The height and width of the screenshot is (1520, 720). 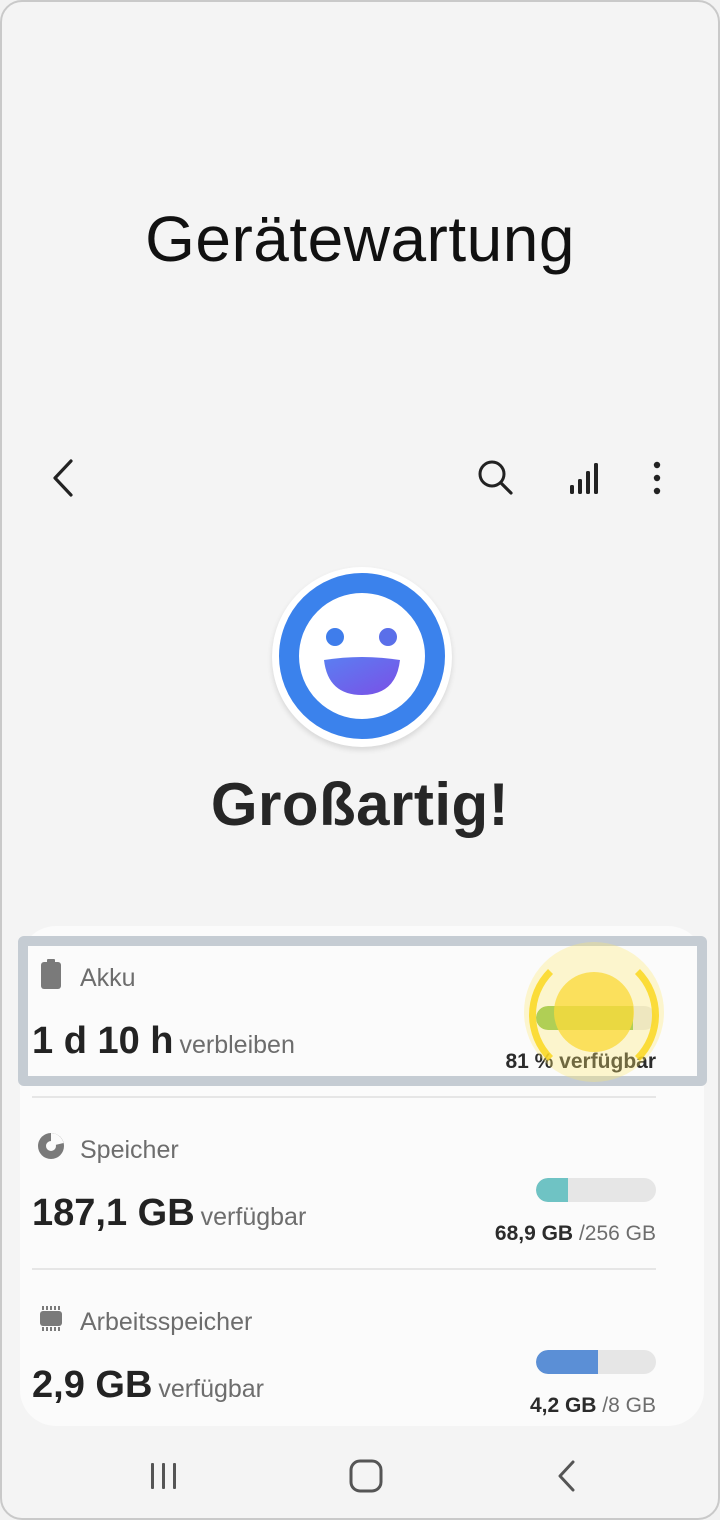 I want to click on recents-icon, so click(x=164, y=1476).